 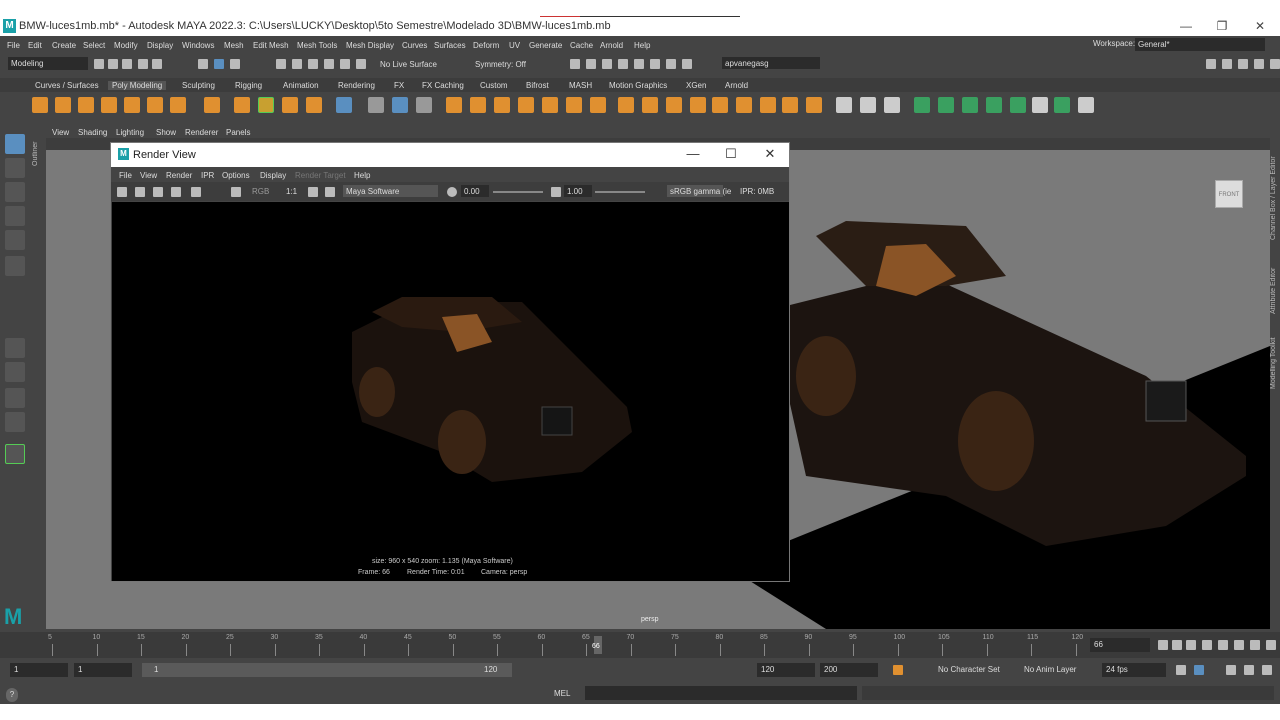 What do you see at coordinates (1181, 670) in the screenshot?
I see `loop-icon` at bounding box center [1181, 670].